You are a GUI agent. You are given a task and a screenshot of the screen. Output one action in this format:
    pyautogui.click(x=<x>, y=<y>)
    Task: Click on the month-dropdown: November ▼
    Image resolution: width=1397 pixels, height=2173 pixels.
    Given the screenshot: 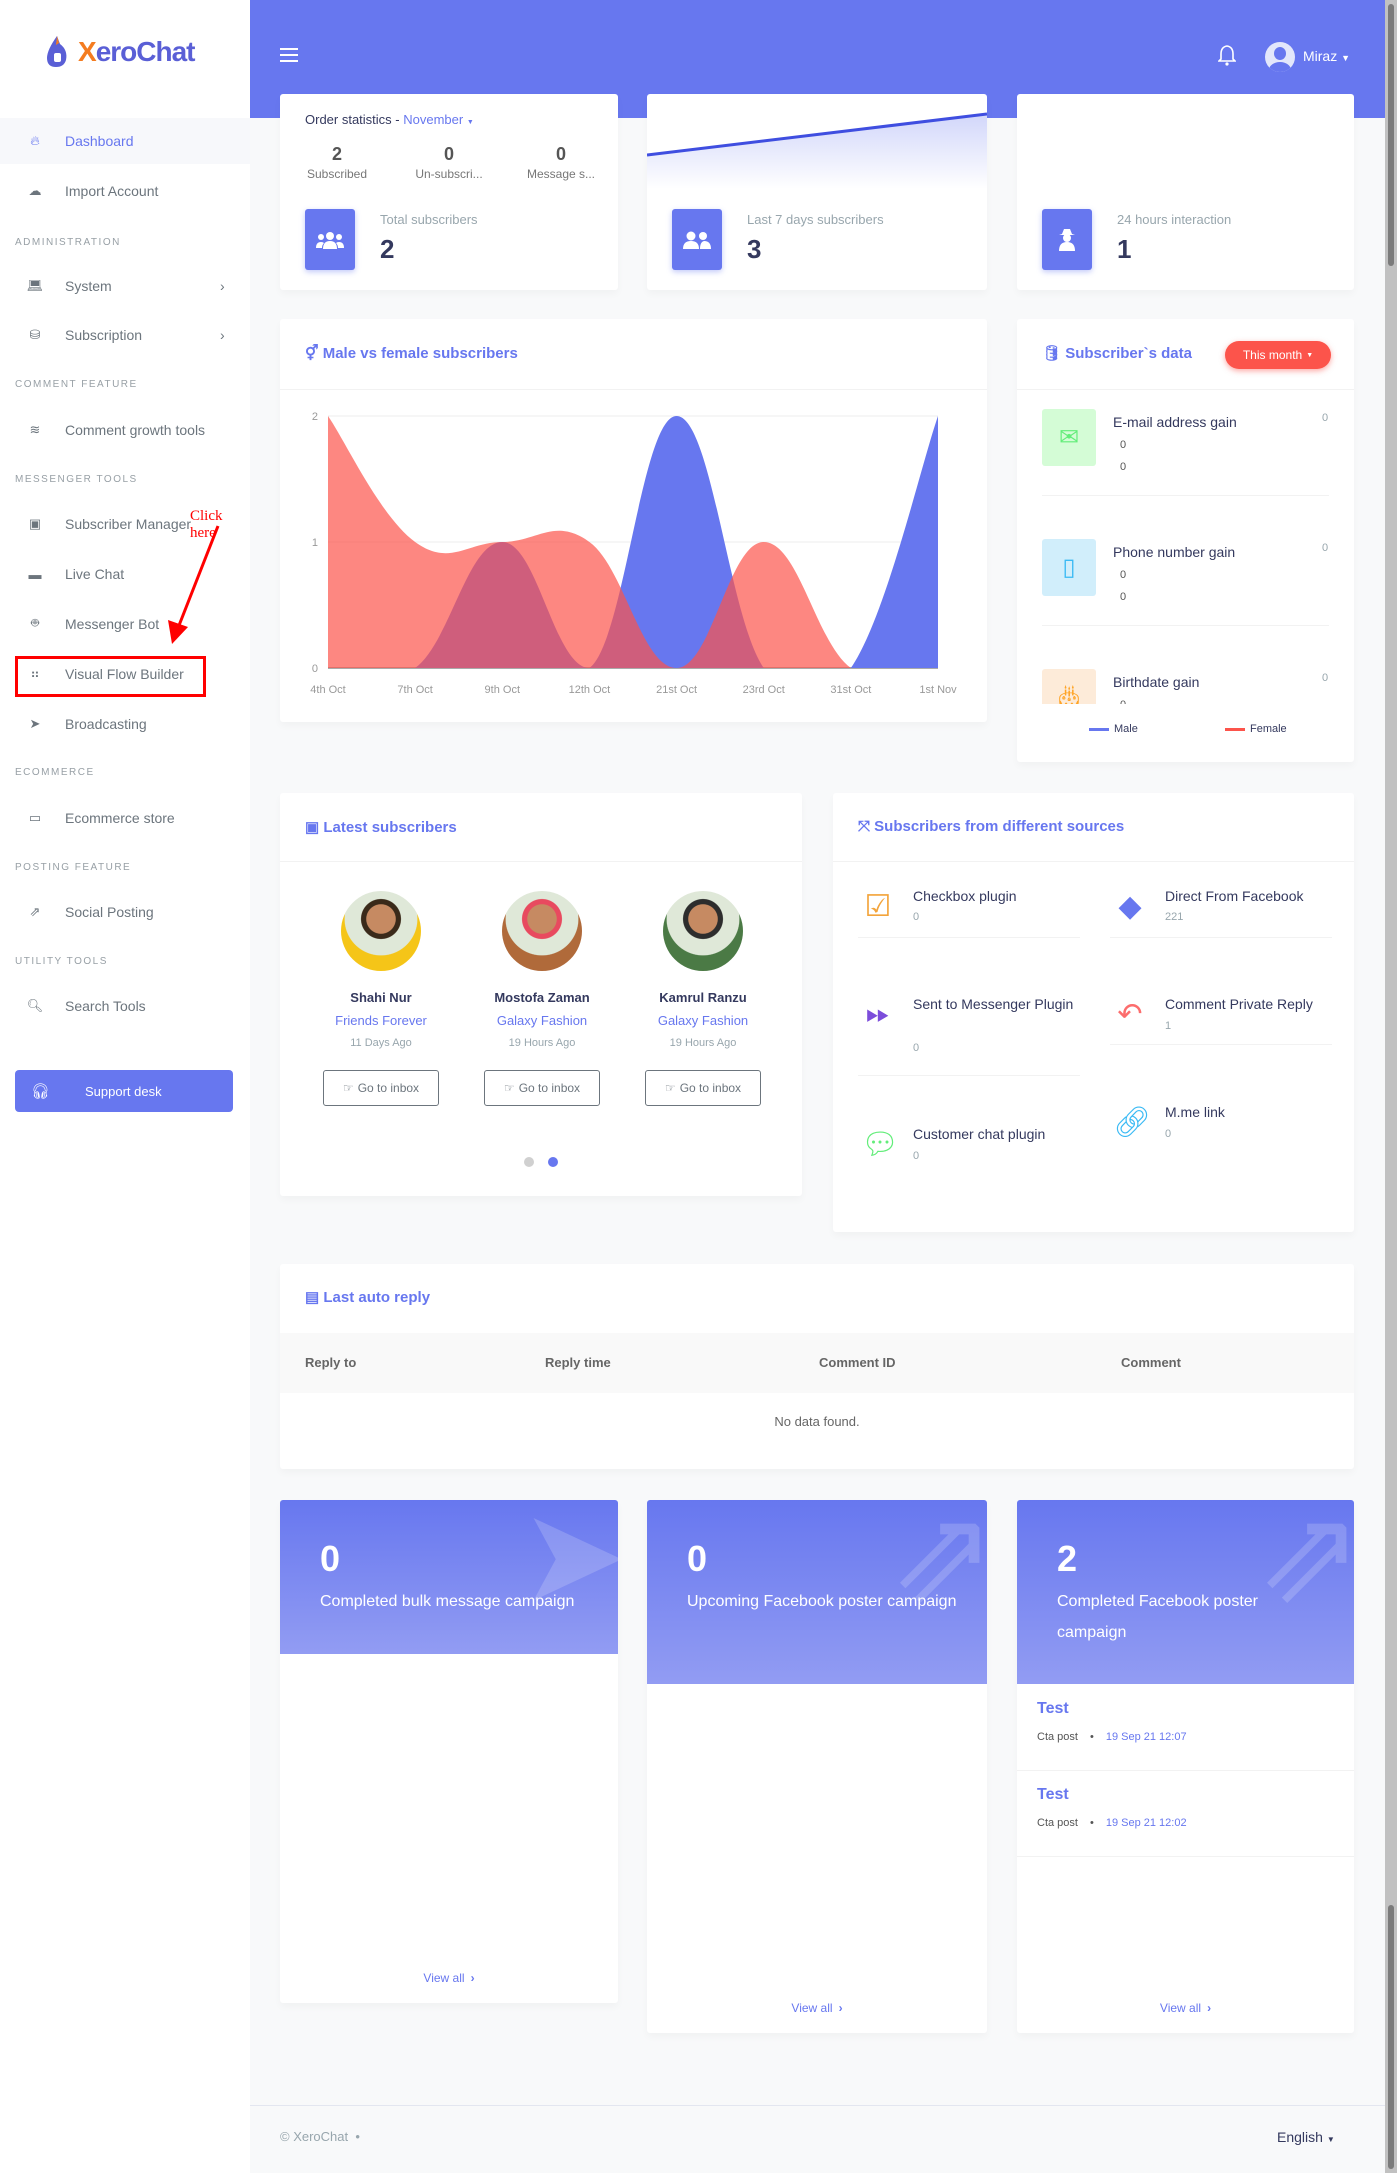 What is the action you would take?
    pyautogui.click(x=438, y=119)
    